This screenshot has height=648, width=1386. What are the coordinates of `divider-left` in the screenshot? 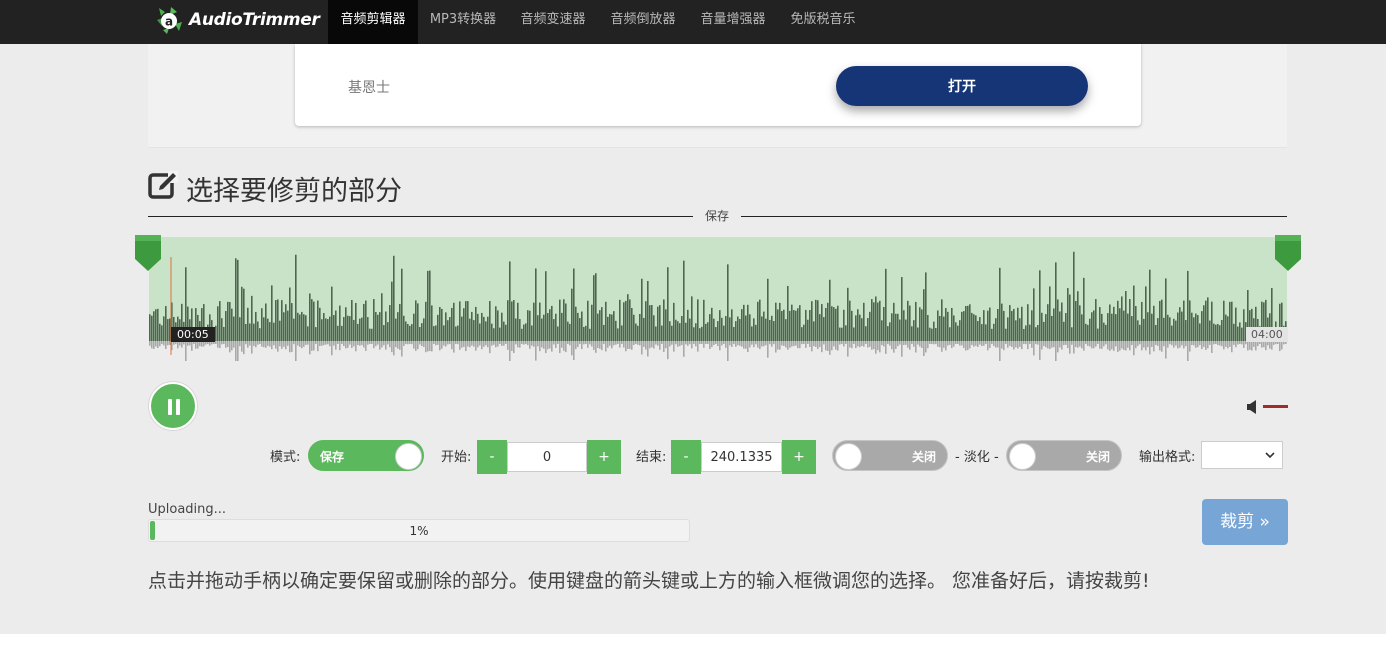 It's located at (420, 216).